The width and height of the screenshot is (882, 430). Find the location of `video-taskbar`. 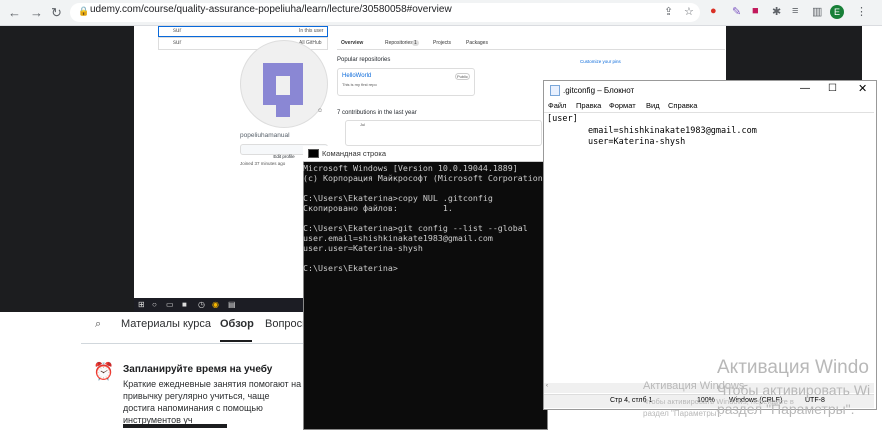

video-taskbar is located at coordinates (219, 305).